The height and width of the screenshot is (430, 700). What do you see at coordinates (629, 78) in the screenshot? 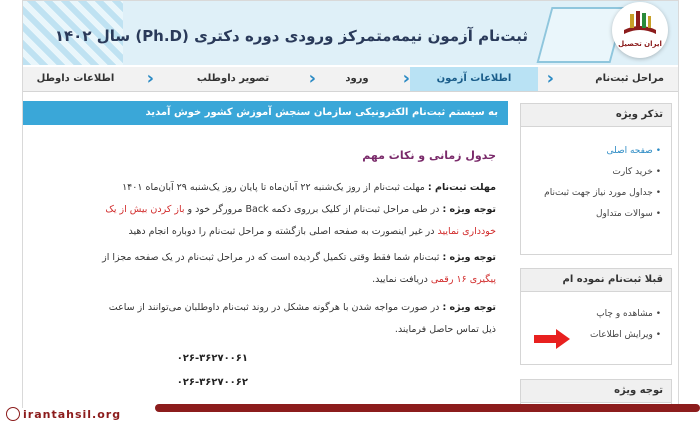
I see `nav-item-label: مراحل ثبت‌نام` at bounding box center [629, 78].